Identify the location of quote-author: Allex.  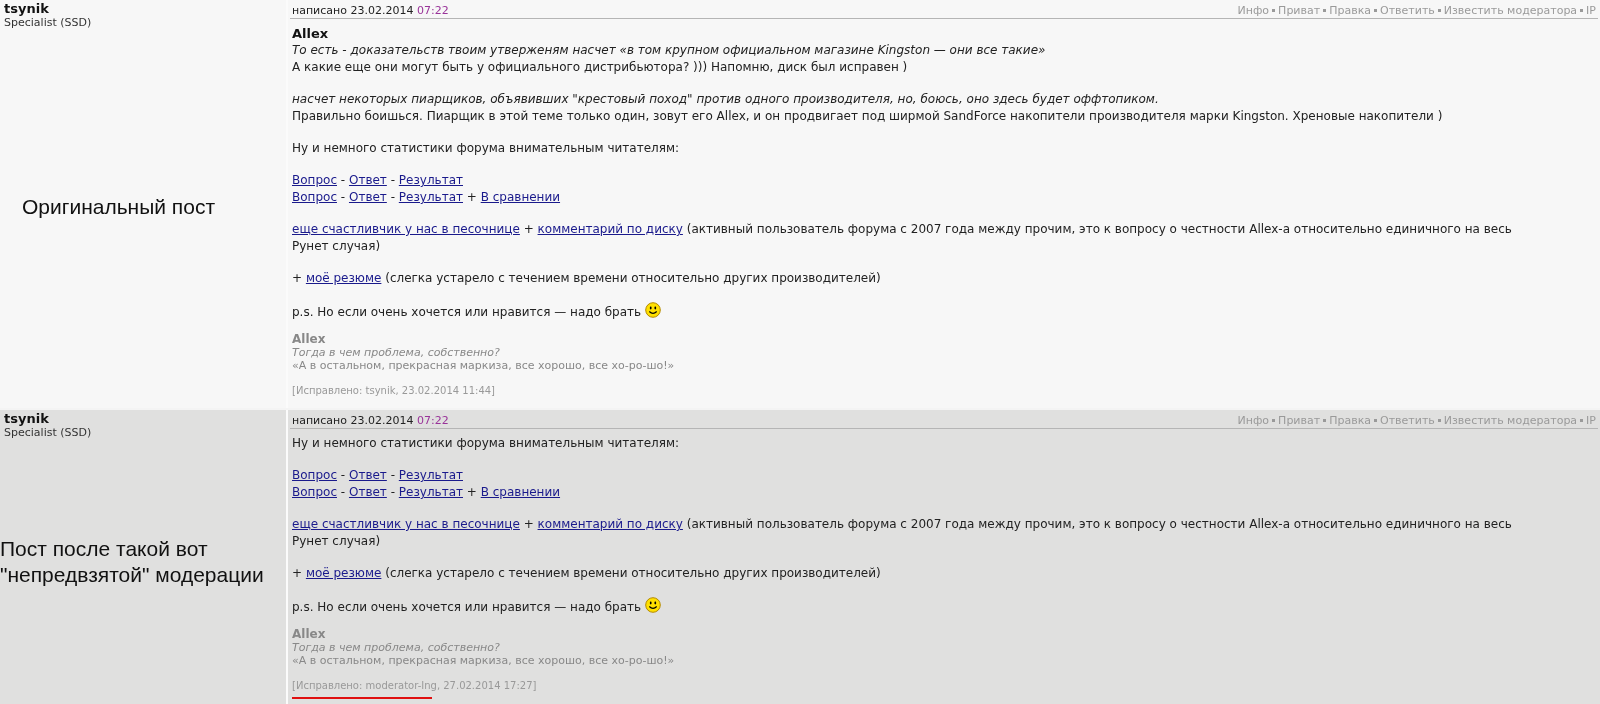
(311, 33).